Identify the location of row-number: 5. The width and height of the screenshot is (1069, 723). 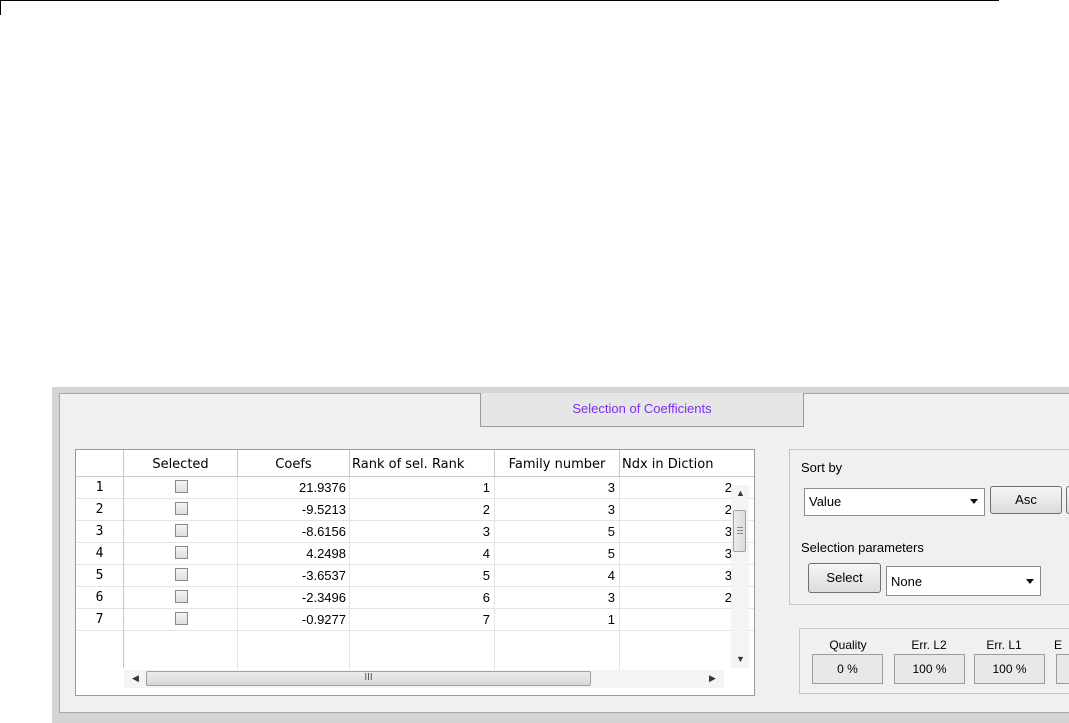
(100, 576).